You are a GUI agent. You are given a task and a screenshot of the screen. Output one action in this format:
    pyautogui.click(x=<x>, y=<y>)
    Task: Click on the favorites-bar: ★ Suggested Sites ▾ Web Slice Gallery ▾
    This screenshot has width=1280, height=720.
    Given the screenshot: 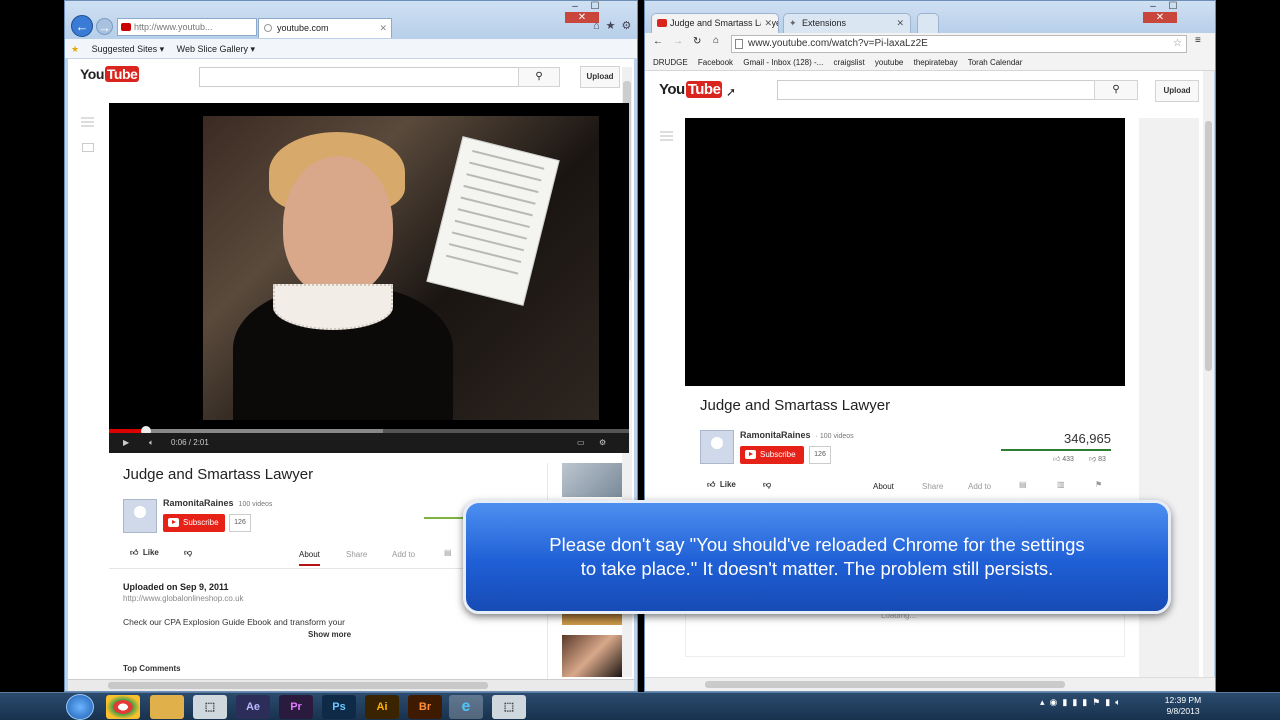 What is the action you would take?
    pyautogui.click(x=351, y=49)
    